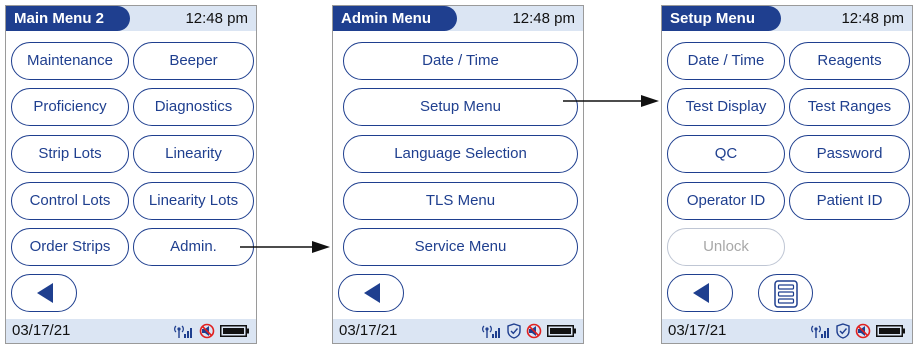 Image resolution: width=919 pixels, height=347 pixels. What do you see at coordinates (611, 101) in the screenshot?
I see `arrow-setup-menu-to-setup-screen` at bounding box center [611, 101].